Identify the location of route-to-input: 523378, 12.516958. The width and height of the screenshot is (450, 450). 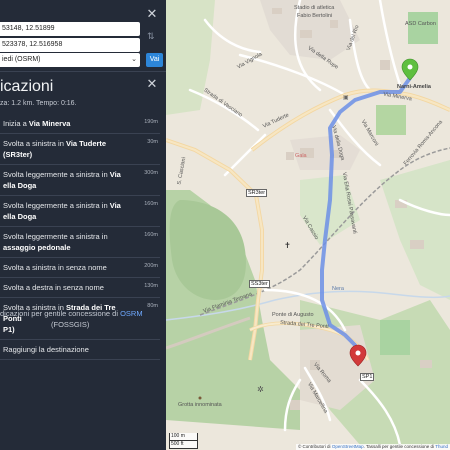
(70, 45).